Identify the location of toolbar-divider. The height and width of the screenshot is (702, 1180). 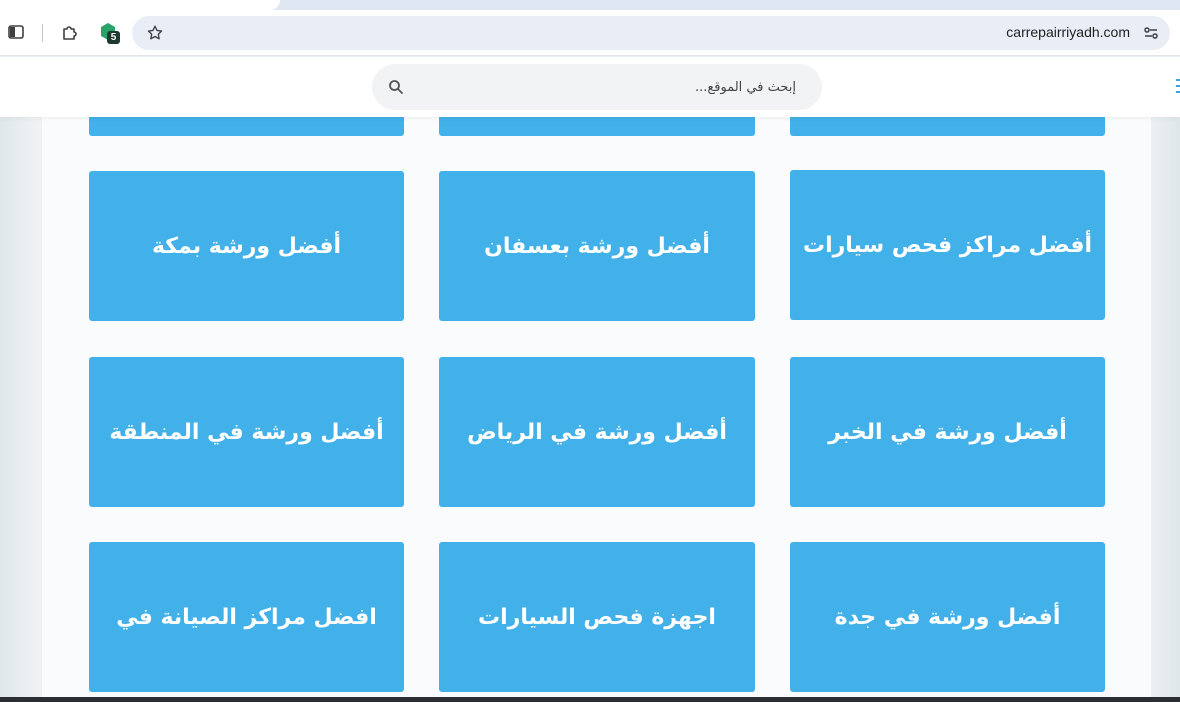
(42, 33).